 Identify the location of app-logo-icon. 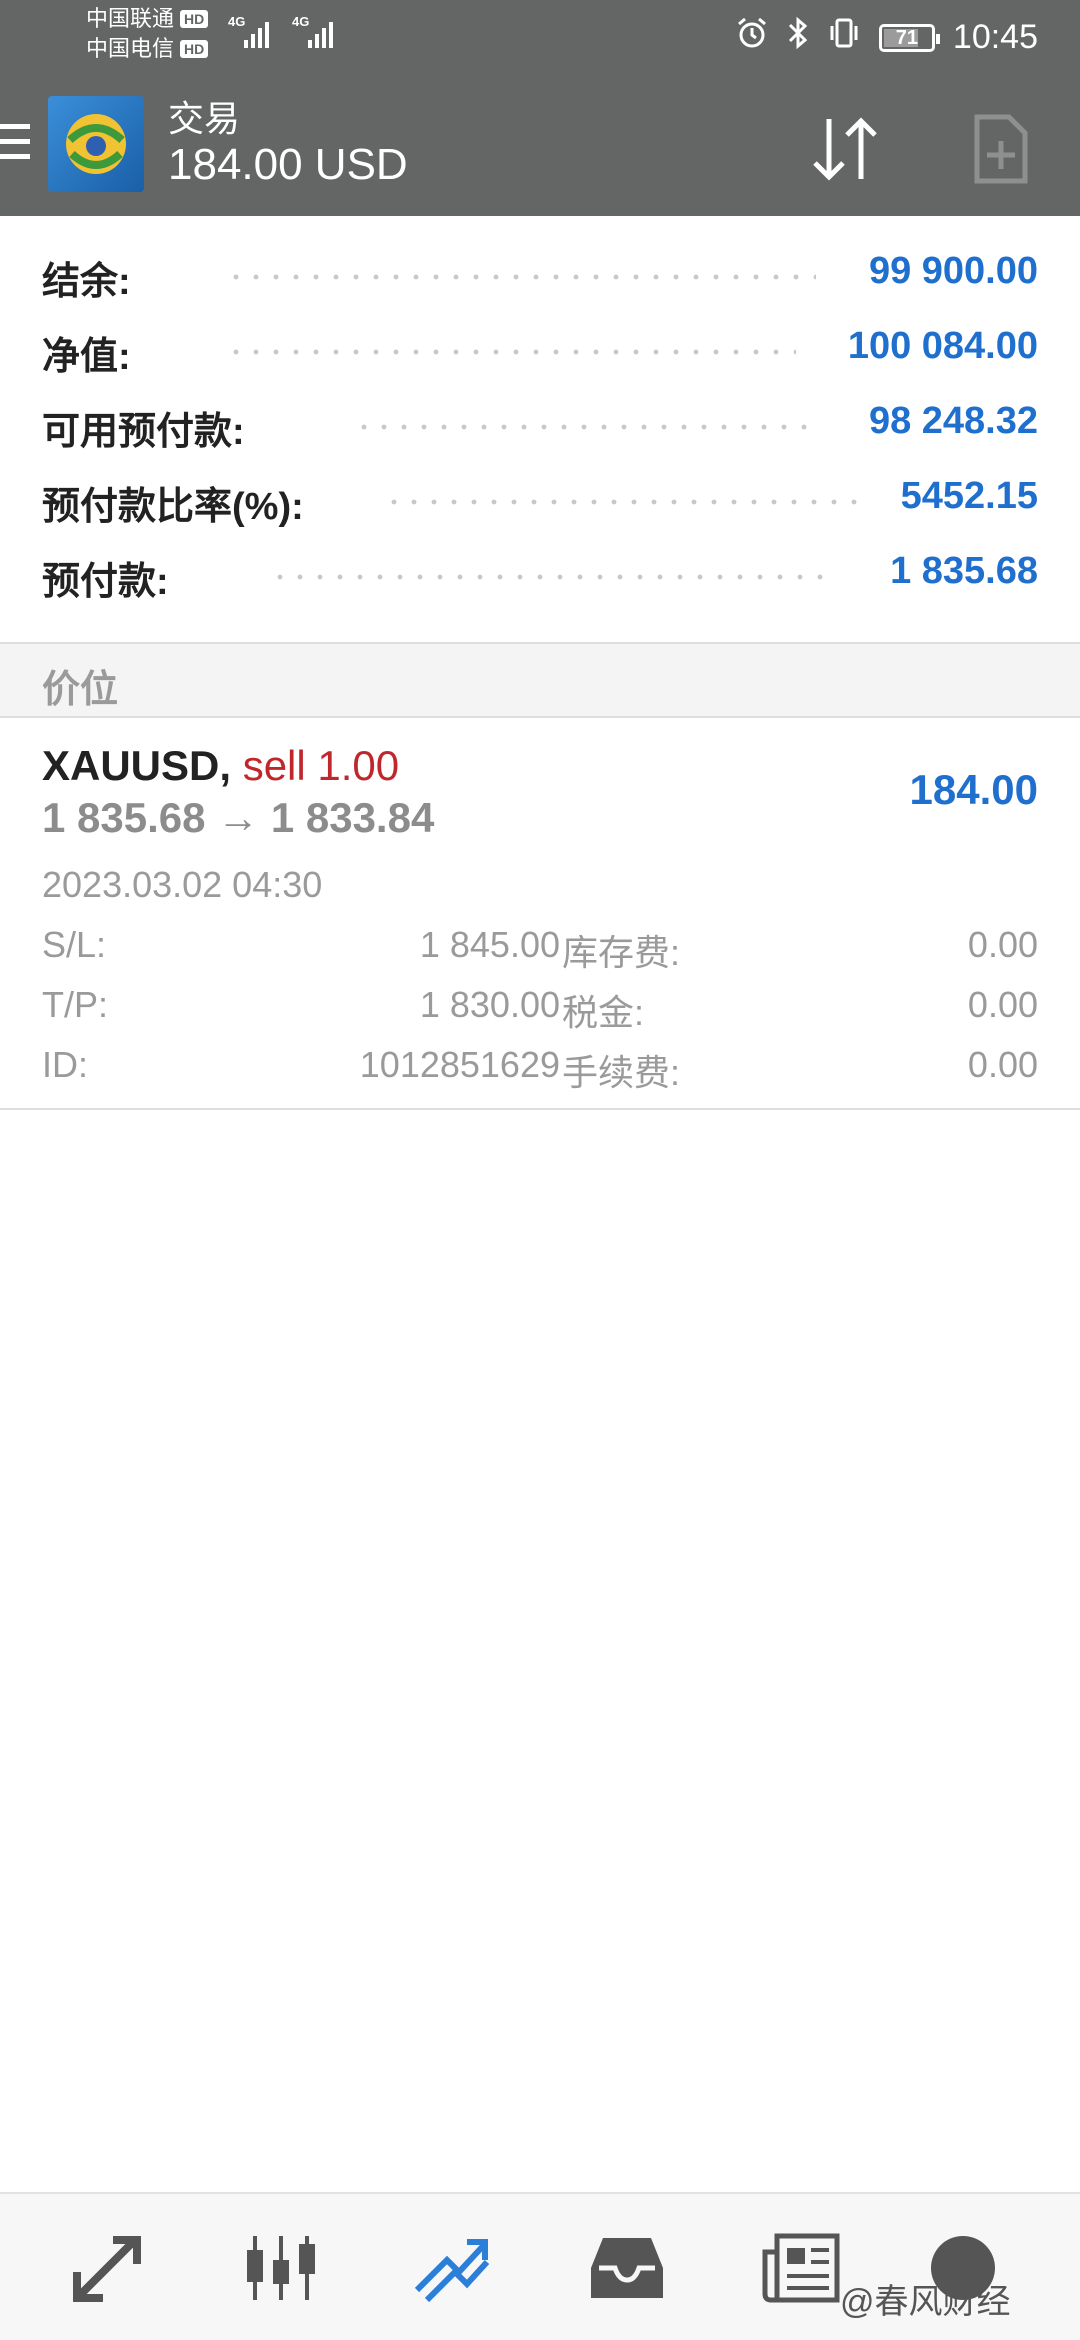
(96, 144).